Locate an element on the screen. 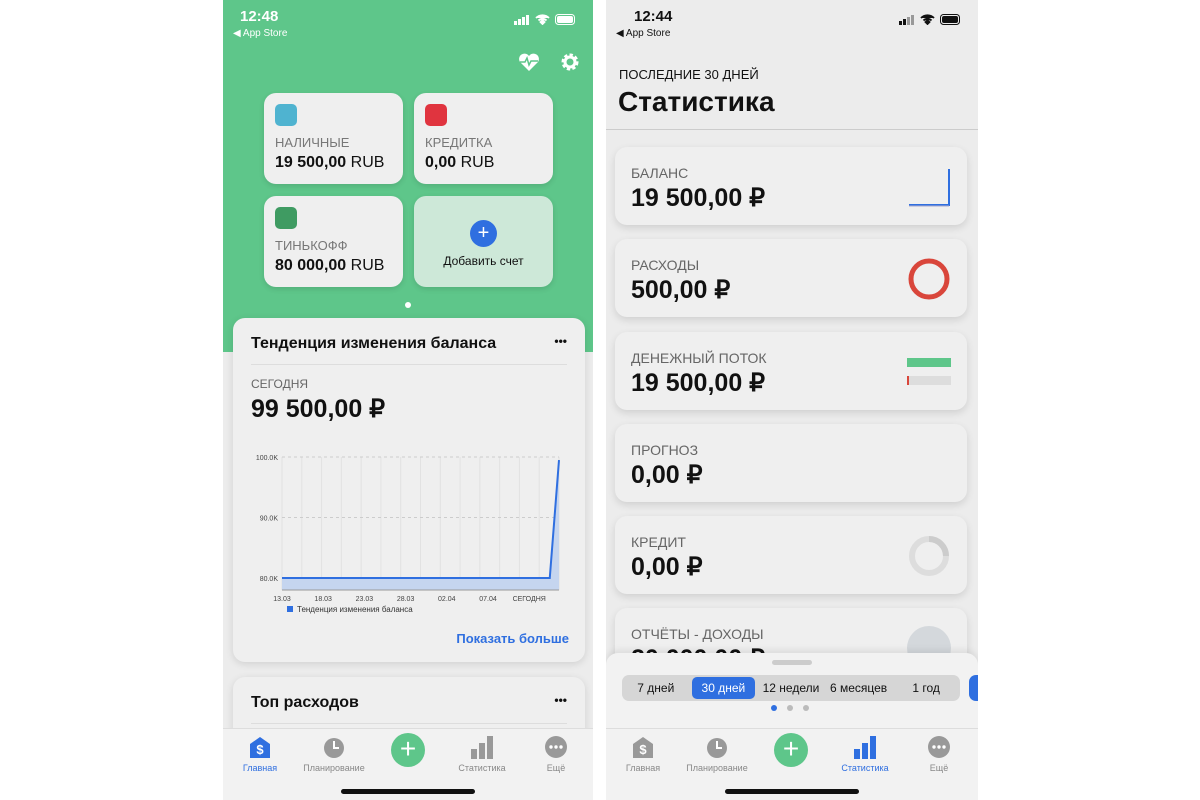 The width and height of the screenshot is (1200, 800). account-name: КРЕДИТКА is located at coordinates (459, 142).